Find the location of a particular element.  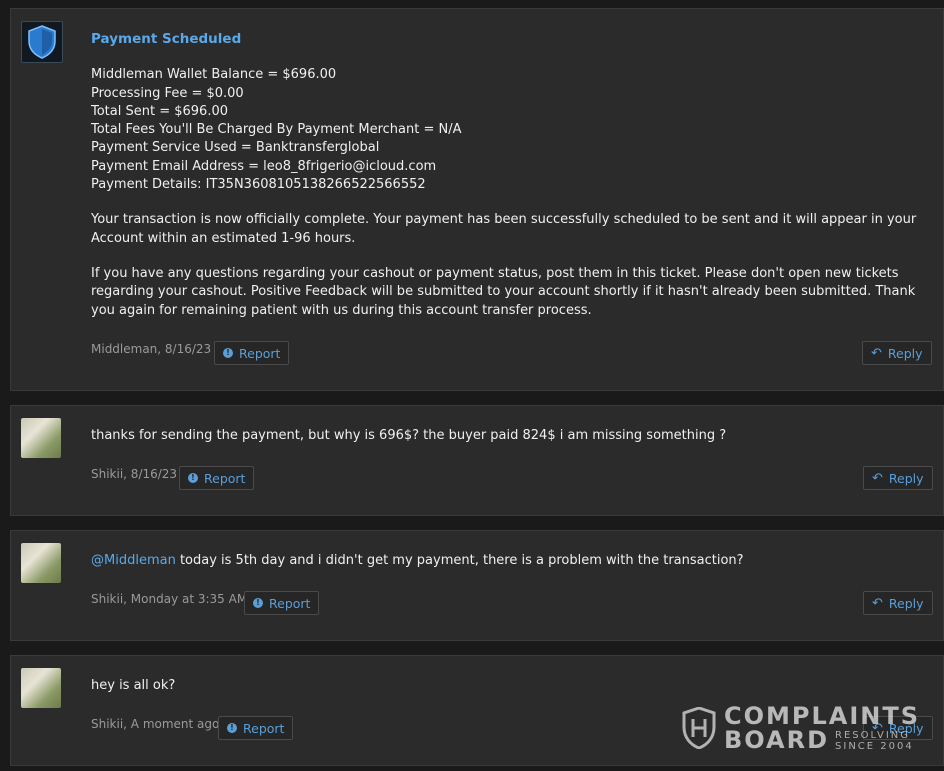

watermark-sub: RESOLVING SINCE 2004 is located at coordinates (874, 741).